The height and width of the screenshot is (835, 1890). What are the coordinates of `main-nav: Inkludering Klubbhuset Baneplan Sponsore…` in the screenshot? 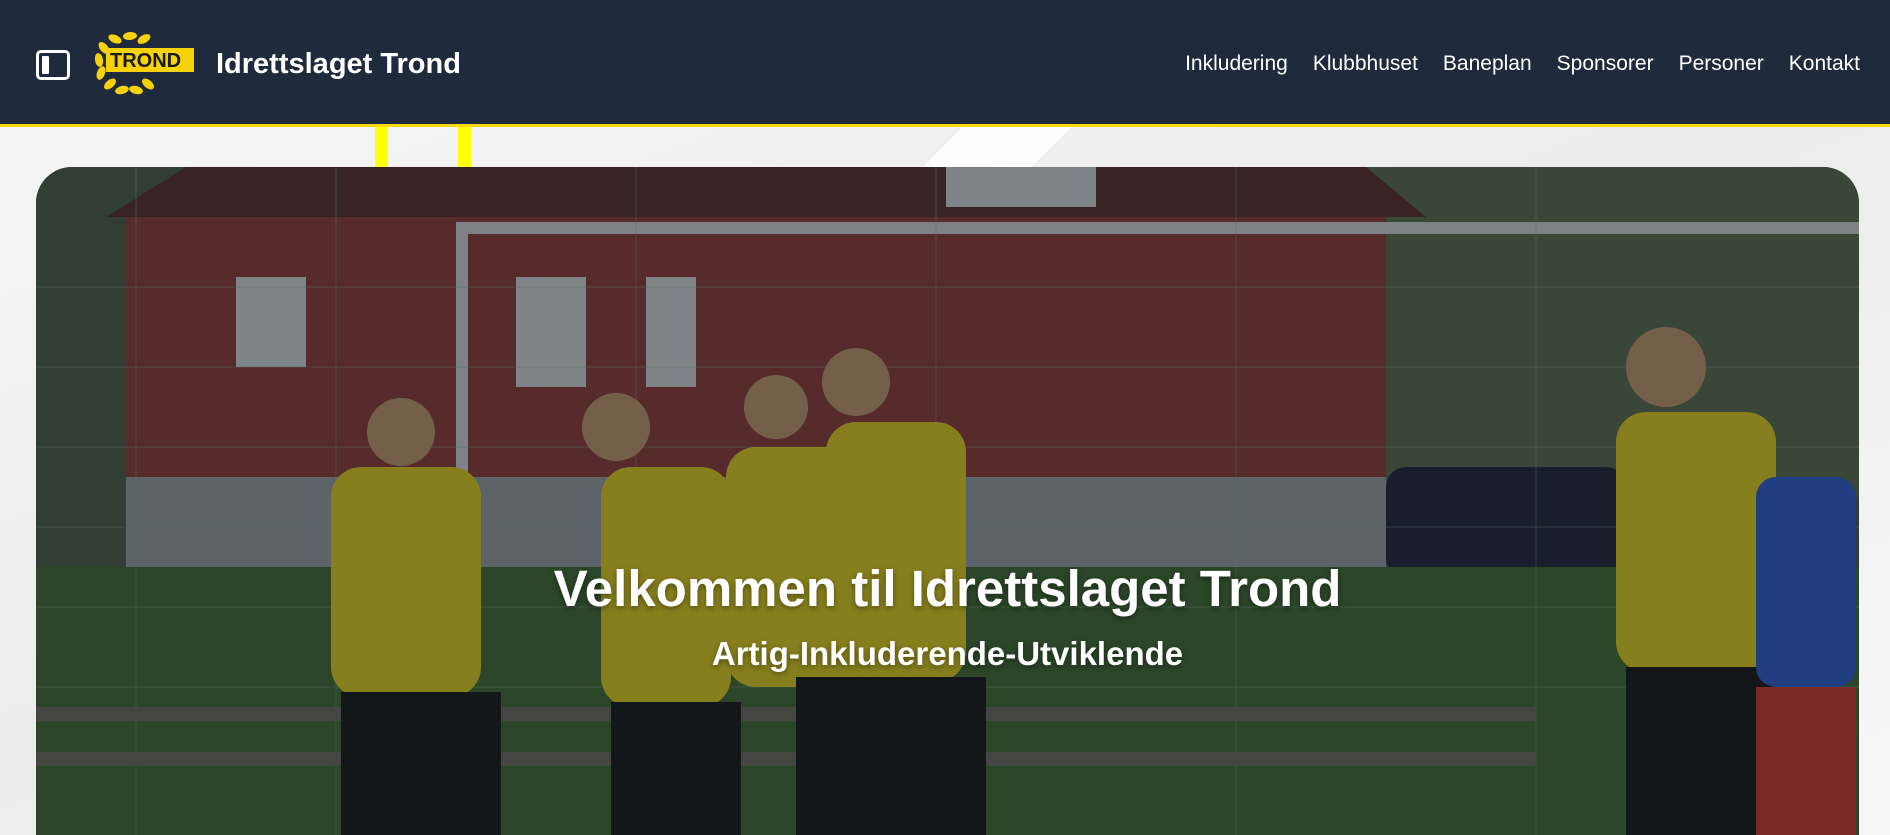 It's located at (1522, 64).